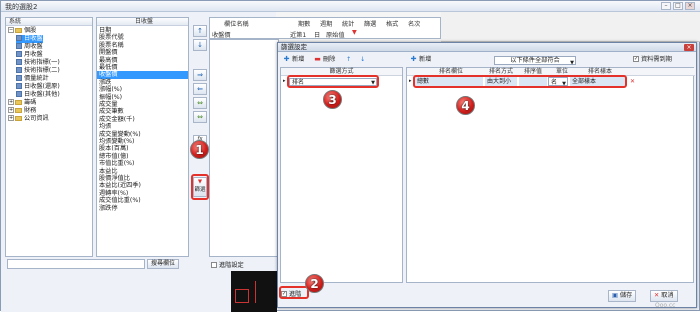  What do you see at coordinates (11, 30) in the screenshot?
I see `collapse-icon: −` at bounding box center [11, 30].